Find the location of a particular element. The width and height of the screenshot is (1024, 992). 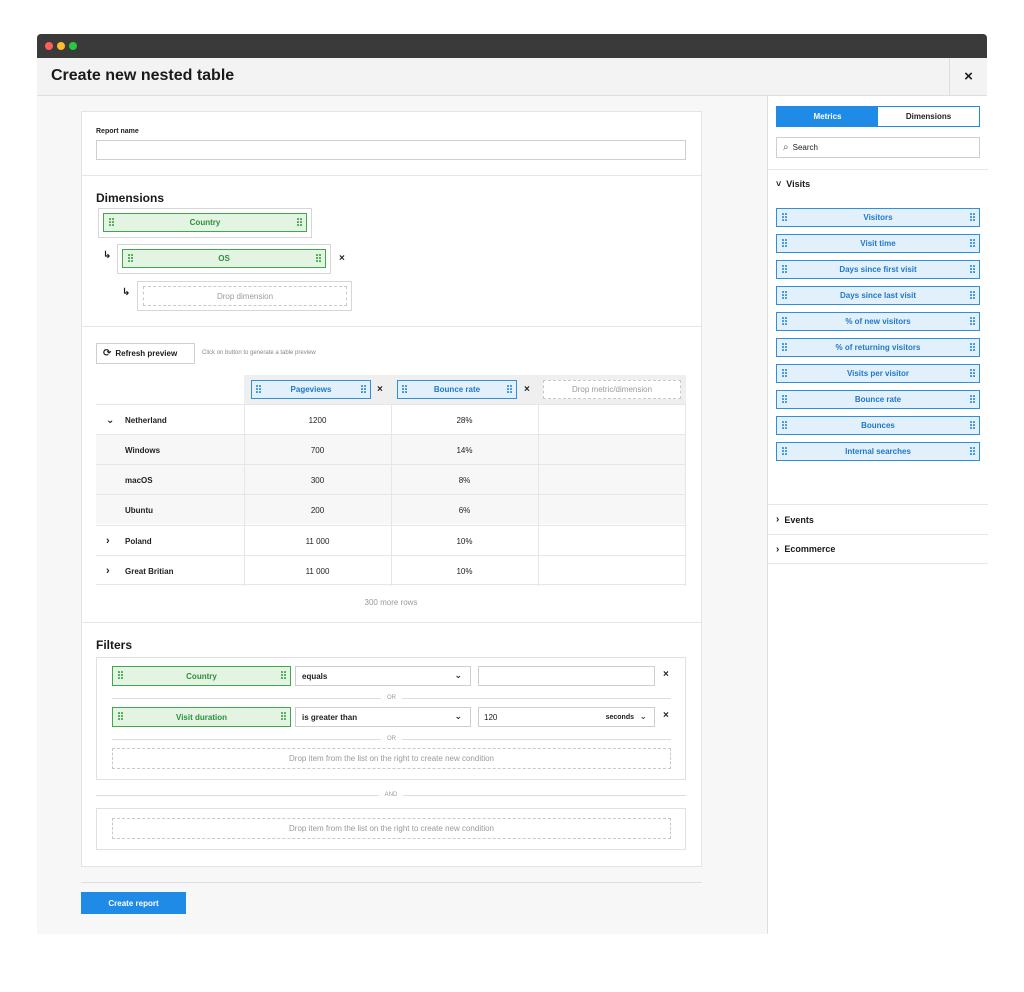

pageviews-cell: 11 000 is located at coordinates (317, 541).